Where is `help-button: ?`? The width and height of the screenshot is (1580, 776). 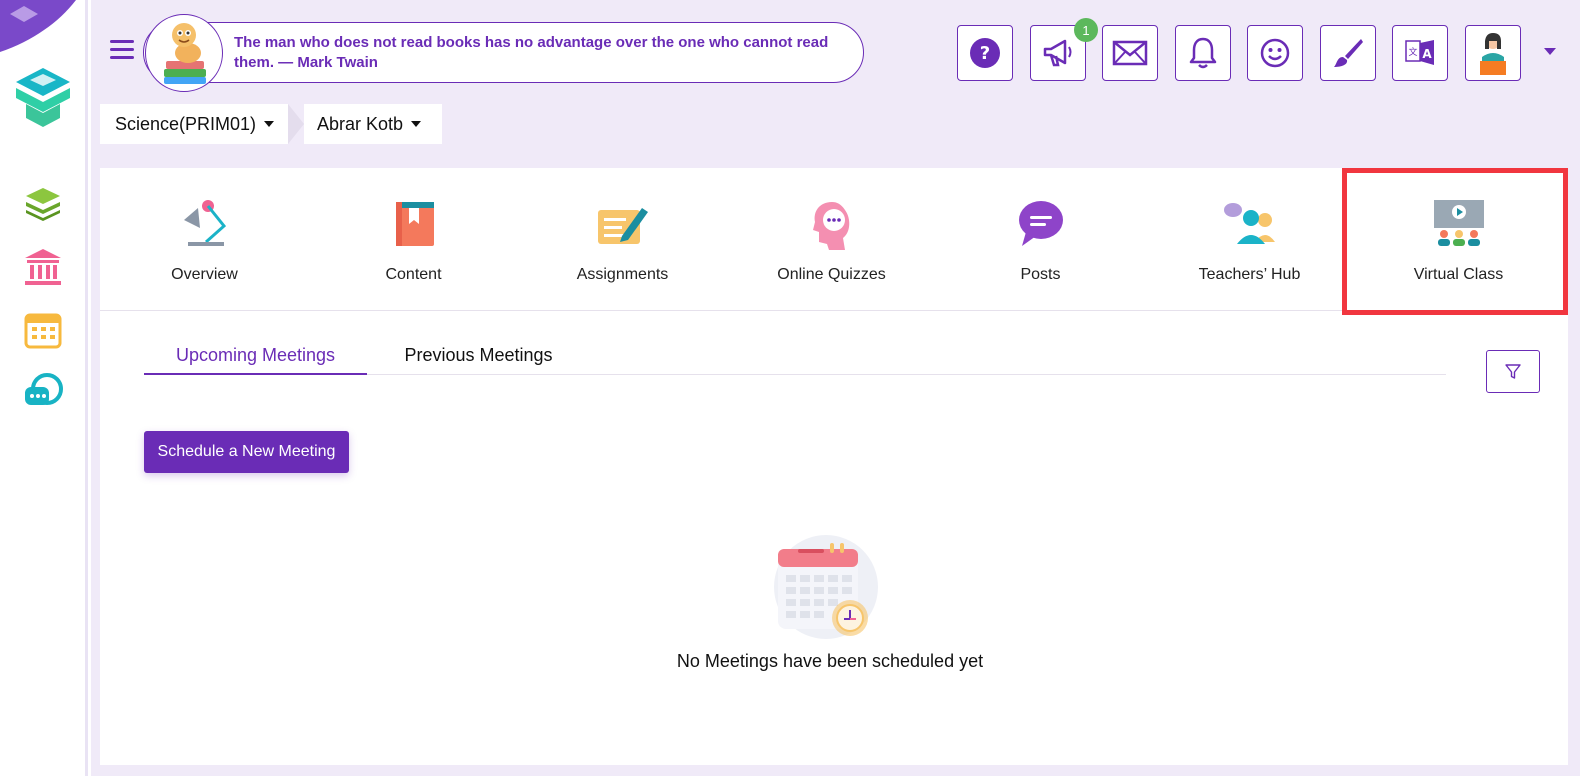
help-button: ? is located at coordinates (985, 53).